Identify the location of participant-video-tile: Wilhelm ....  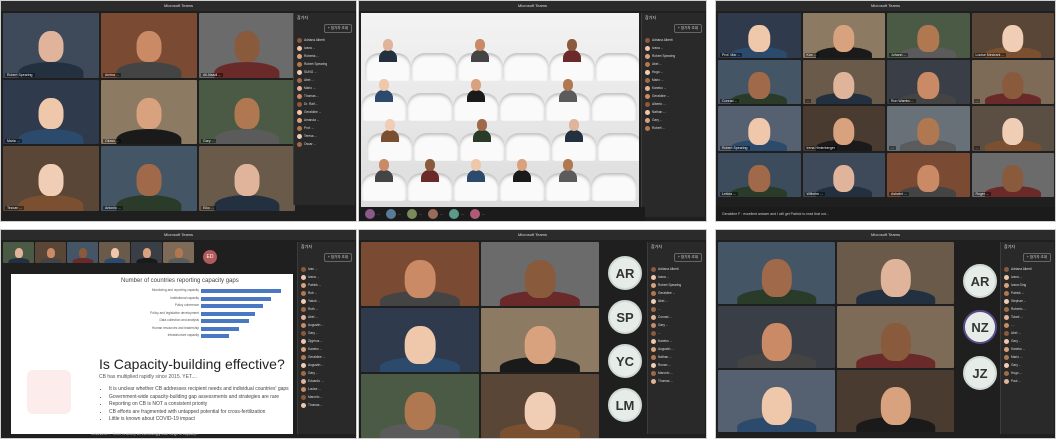
(843, 174).